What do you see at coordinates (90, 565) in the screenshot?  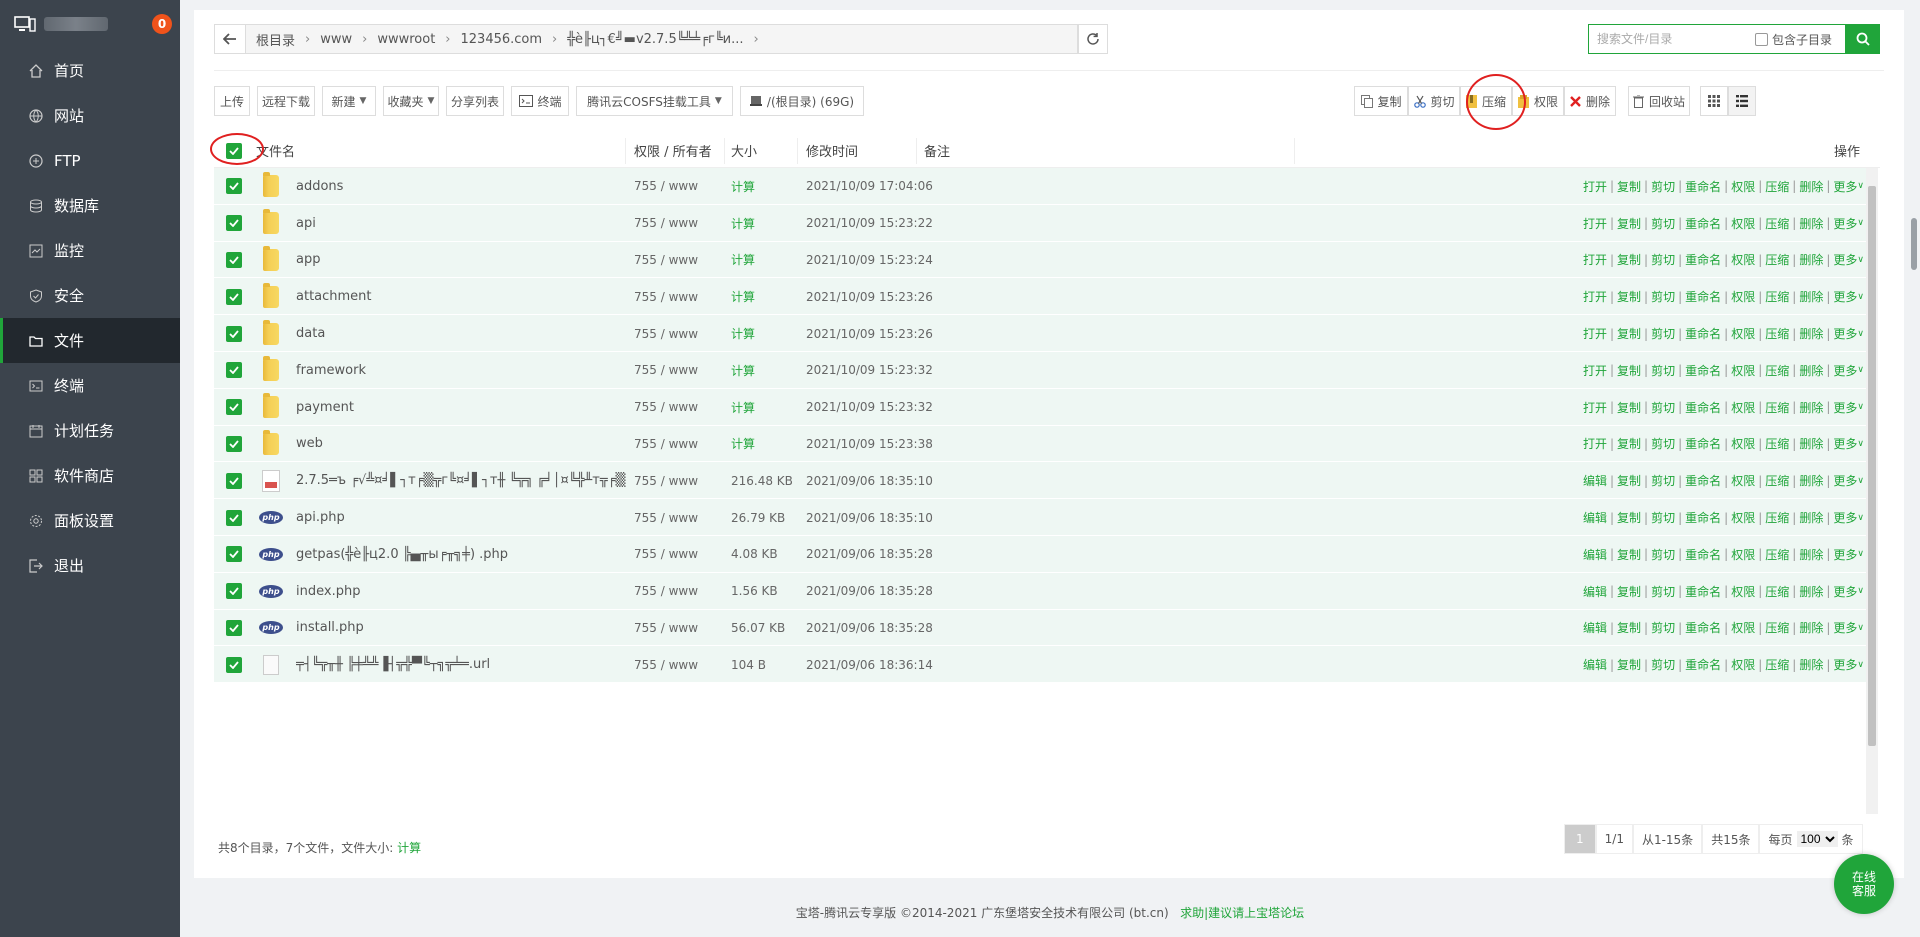 I see `sidebar-item-11: 退出` at bounding box center [90, 565].